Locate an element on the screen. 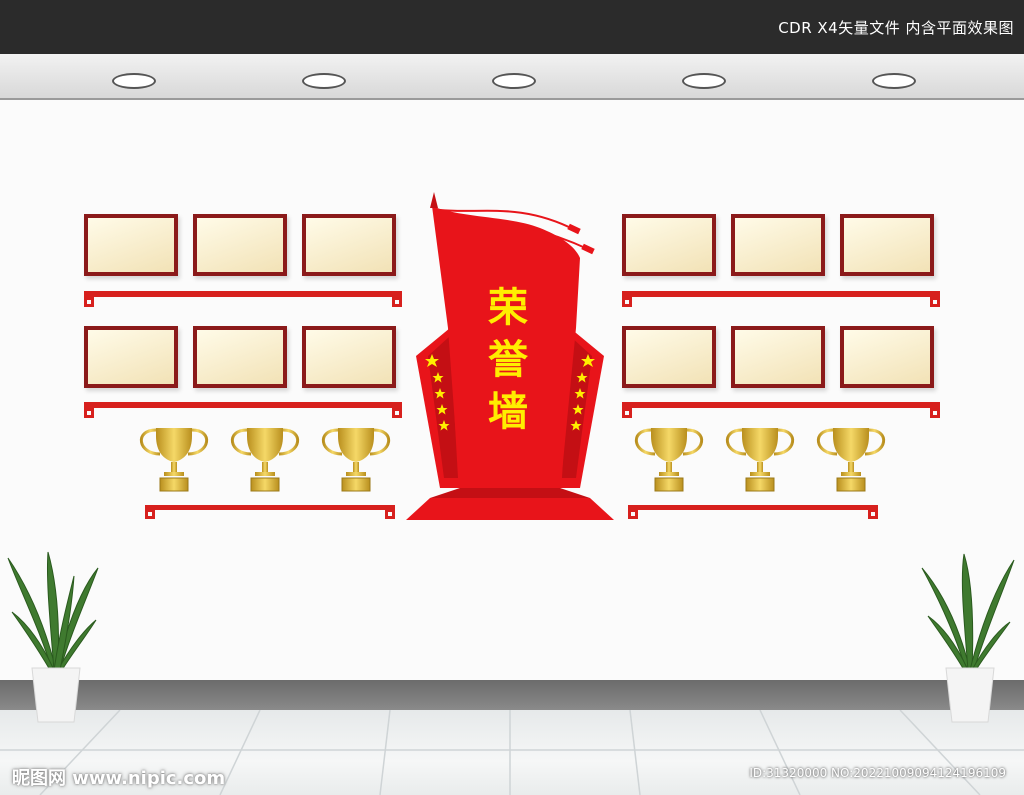  file-info-label: CDR X4矢量文件 内含平面效果图 is located at coordinates (896, 28).